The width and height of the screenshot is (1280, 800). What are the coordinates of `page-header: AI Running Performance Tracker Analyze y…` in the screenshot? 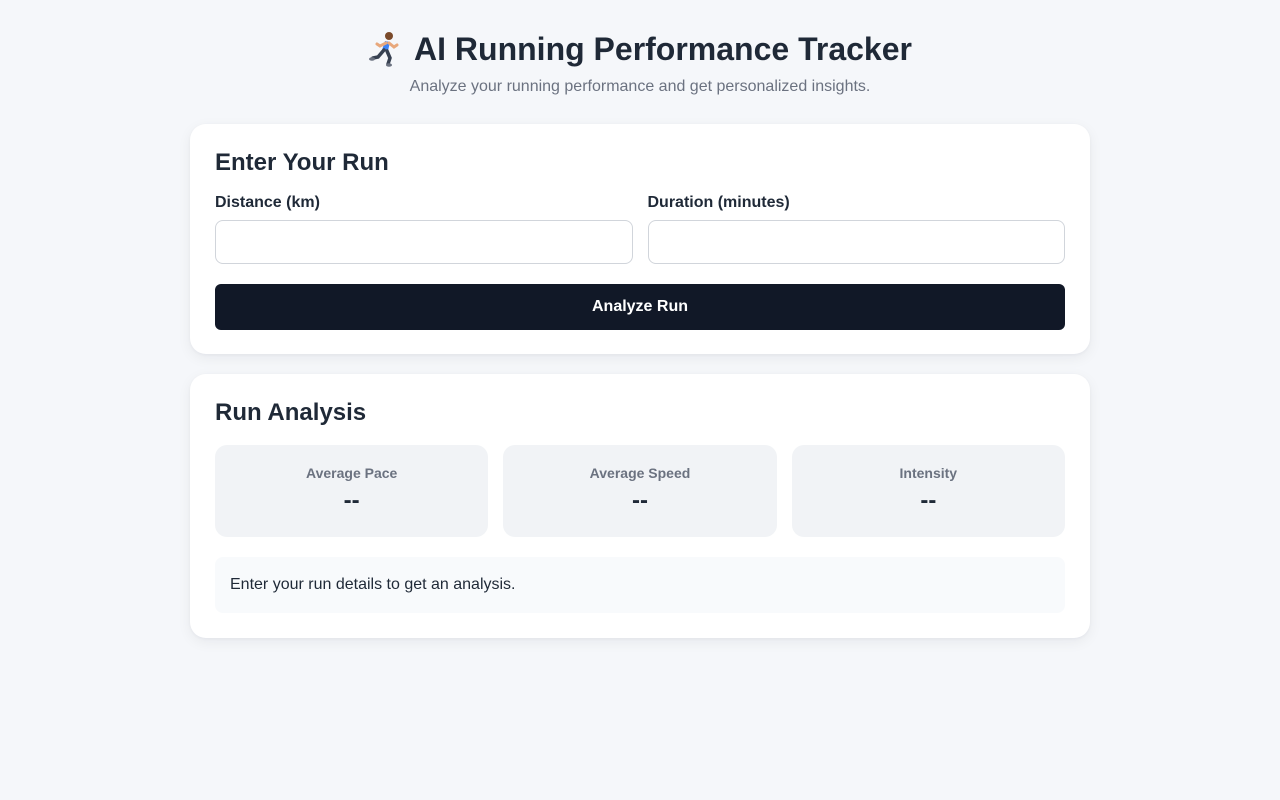 It's located at (640, 49).